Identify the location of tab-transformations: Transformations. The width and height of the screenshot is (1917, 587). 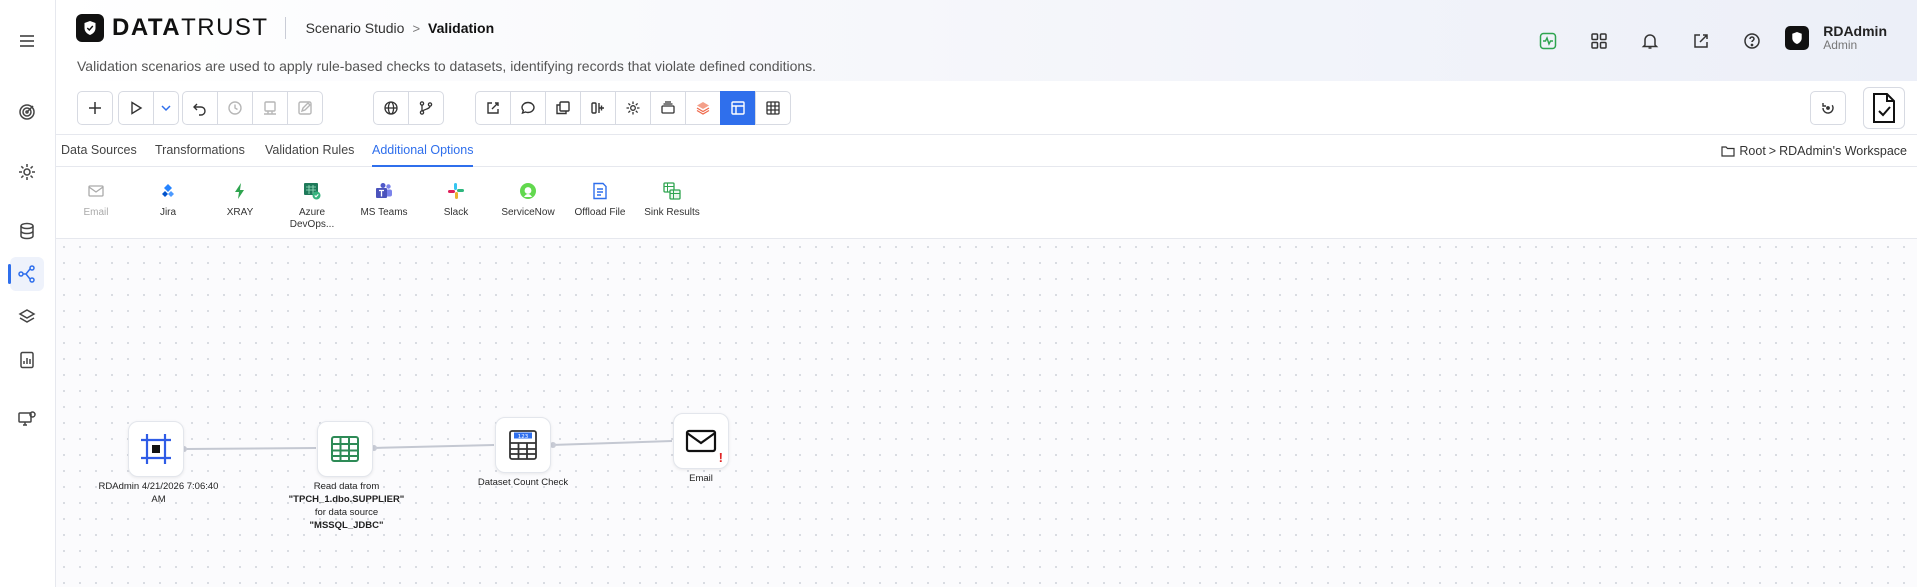
(200, 151).